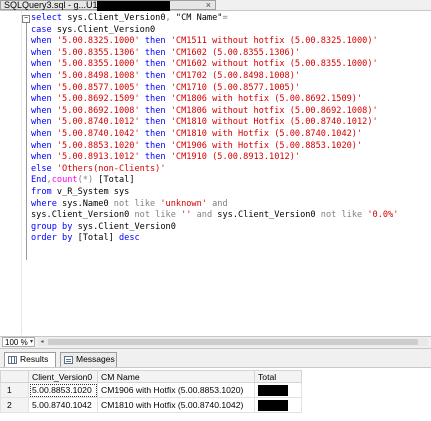 The width and height of the screenshot is (431, 421). I want to click on scroll-left-icon: ◂, so click(42, 342).